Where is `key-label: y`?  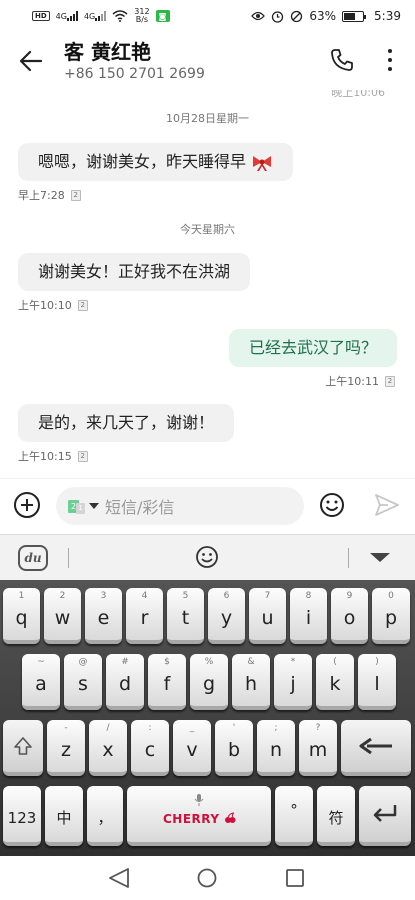 key-label: y is located at coordinates (226, 618).